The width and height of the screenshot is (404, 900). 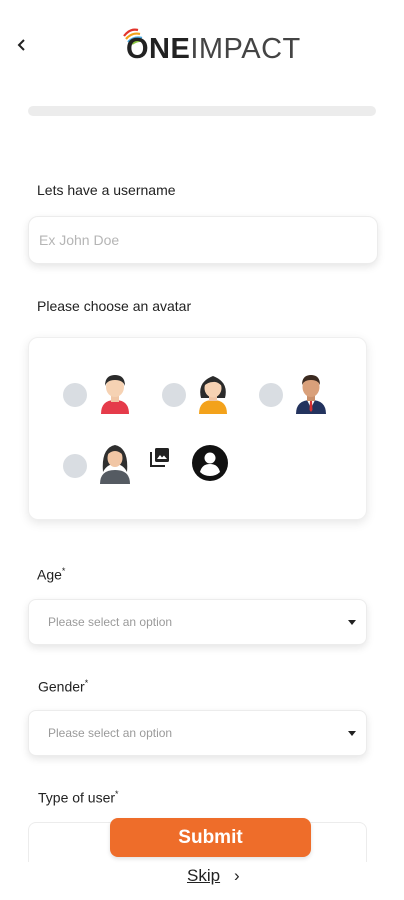 I want to click on back-button, so click(x=22, y=45).